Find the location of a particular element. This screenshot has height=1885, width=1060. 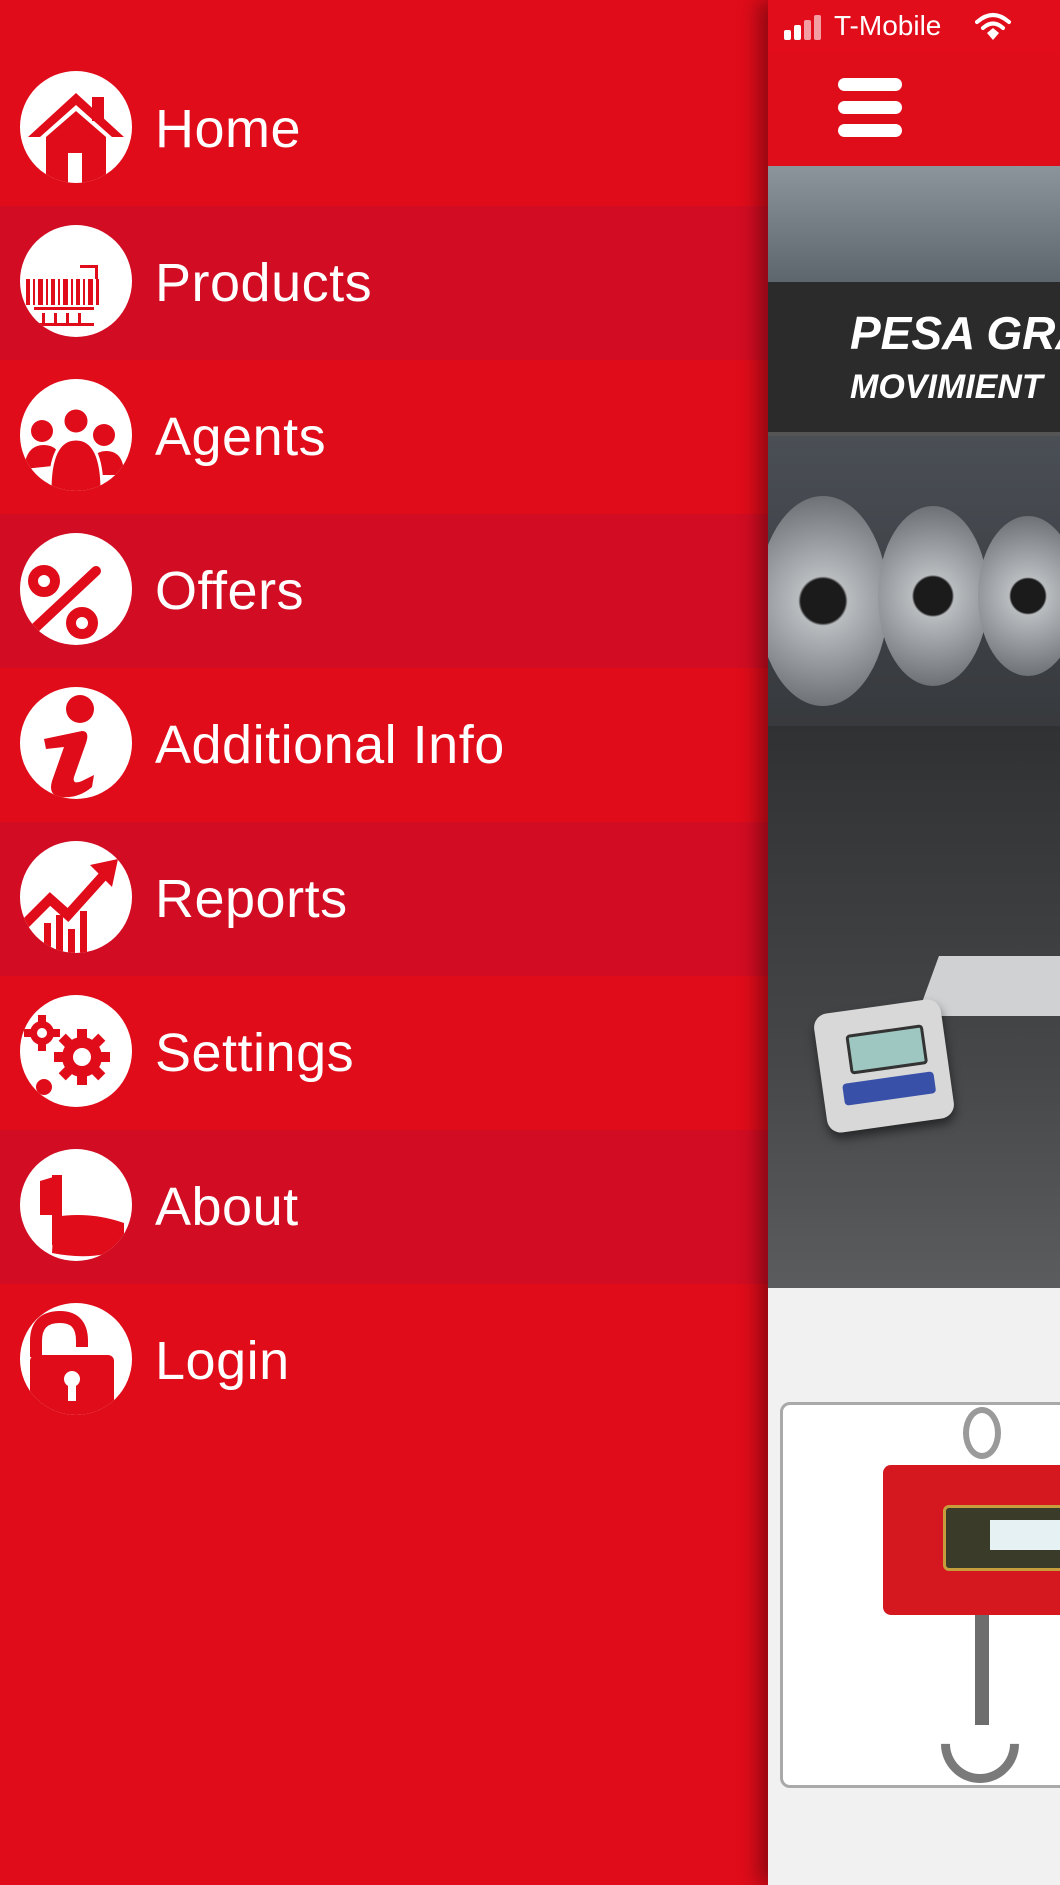

percent-icon is located at coordinates (76, 589).